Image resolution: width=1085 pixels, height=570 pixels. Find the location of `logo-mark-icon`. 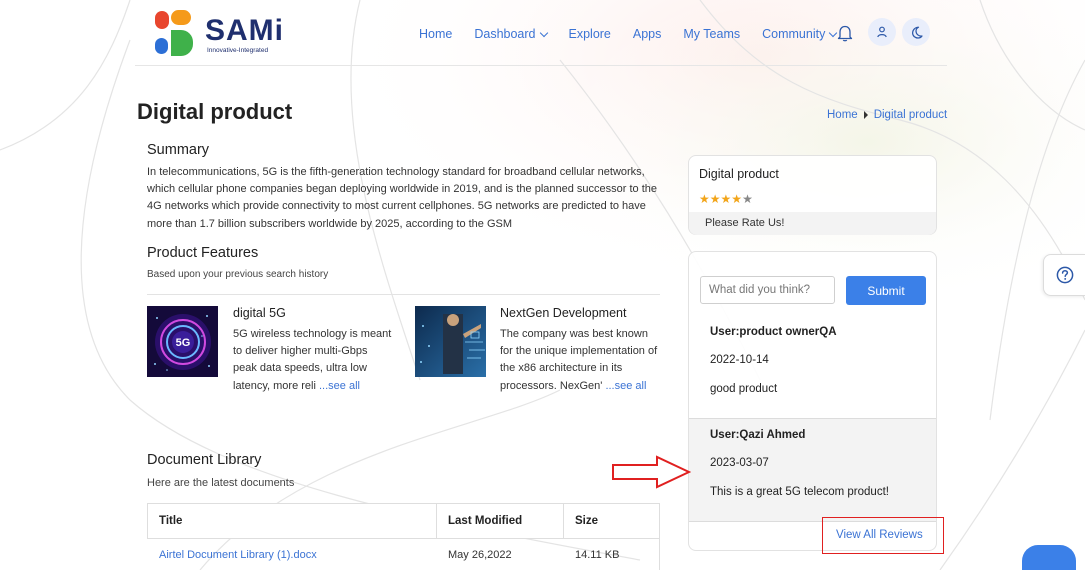

logo-mark-icon is located at coordinates (175, 33).